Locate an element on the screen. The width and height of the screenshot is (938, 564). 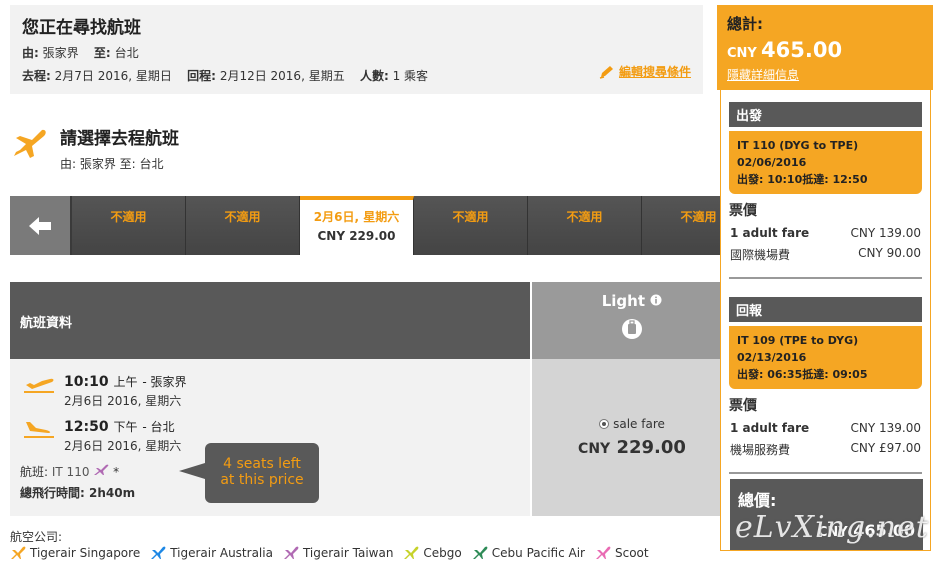
radio-selected-icon is located at coordinates (604, 424).